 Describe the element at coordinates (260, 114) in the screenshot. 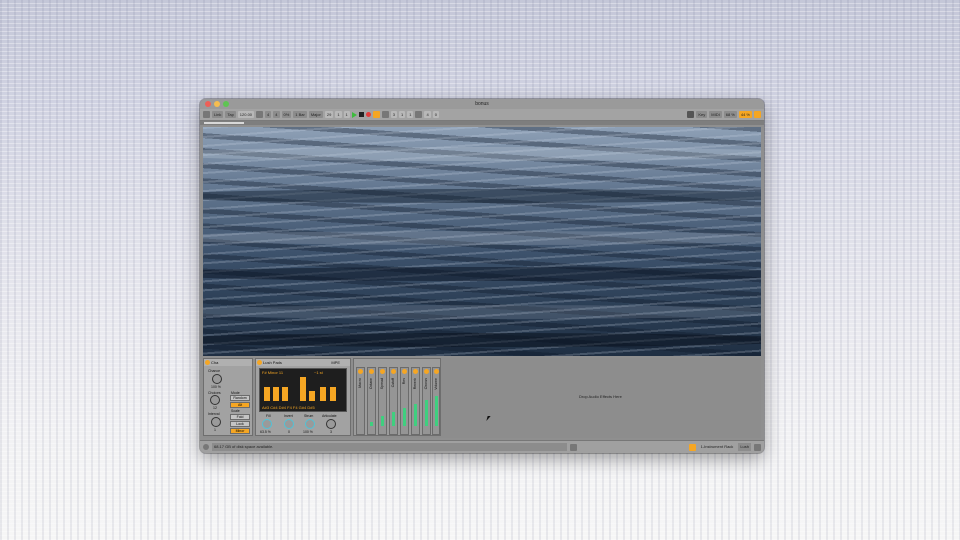

I see `tempo-nudge-icon` at that location.